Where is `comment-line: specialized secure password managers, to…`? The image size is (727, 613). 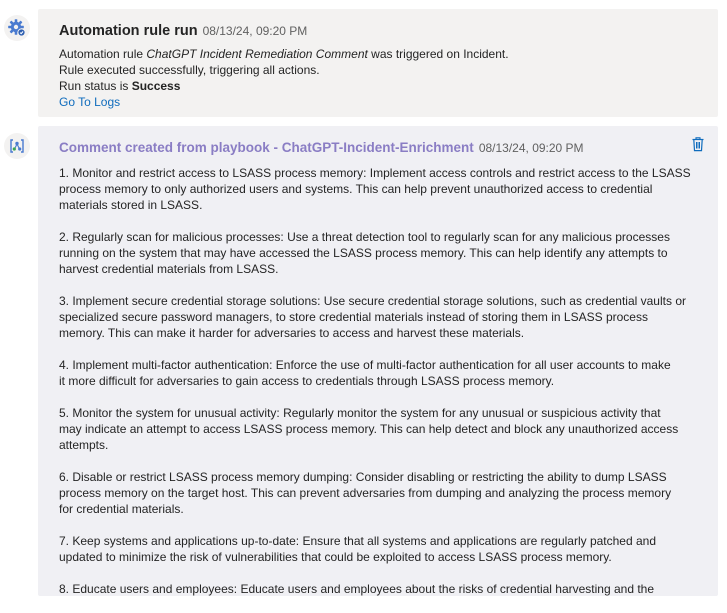
comment-line: specialized secure password managers, to… is located at coordinates (353, 317).